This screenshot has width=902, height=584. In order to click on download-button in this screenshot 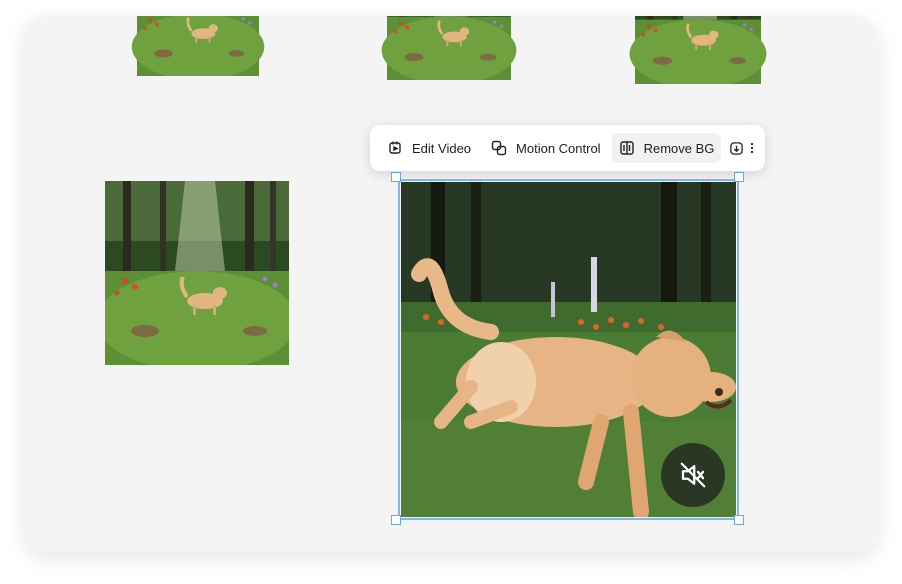, I will do `click(736, 148)`.